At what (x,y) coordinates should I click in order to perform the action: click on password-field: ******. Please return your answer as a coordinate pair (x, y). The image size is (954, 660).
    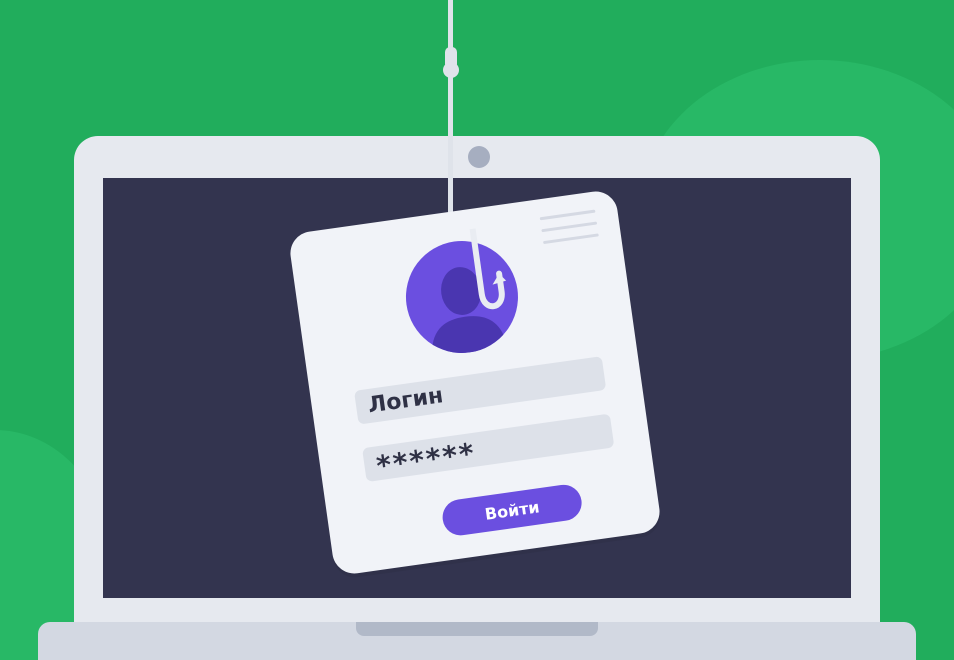
    Looking at the image, I should click on (488, 448).